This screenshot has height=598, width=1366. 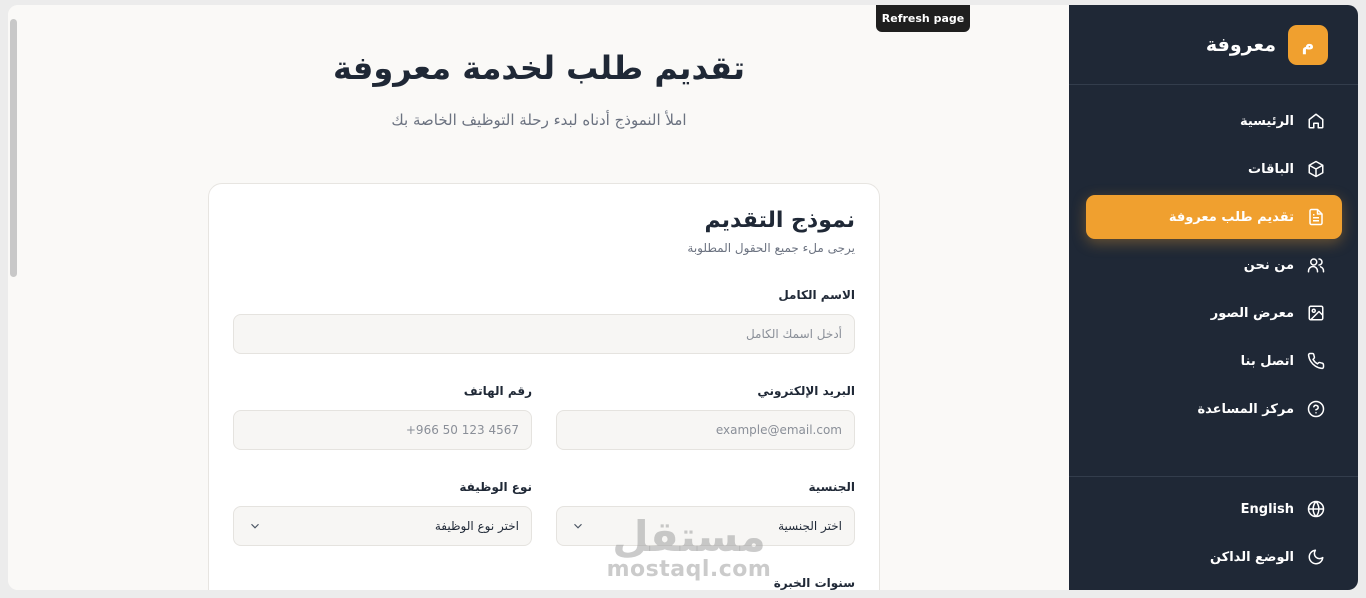 I want to click on email-input: example@email.com, so click(x=705, y=430).